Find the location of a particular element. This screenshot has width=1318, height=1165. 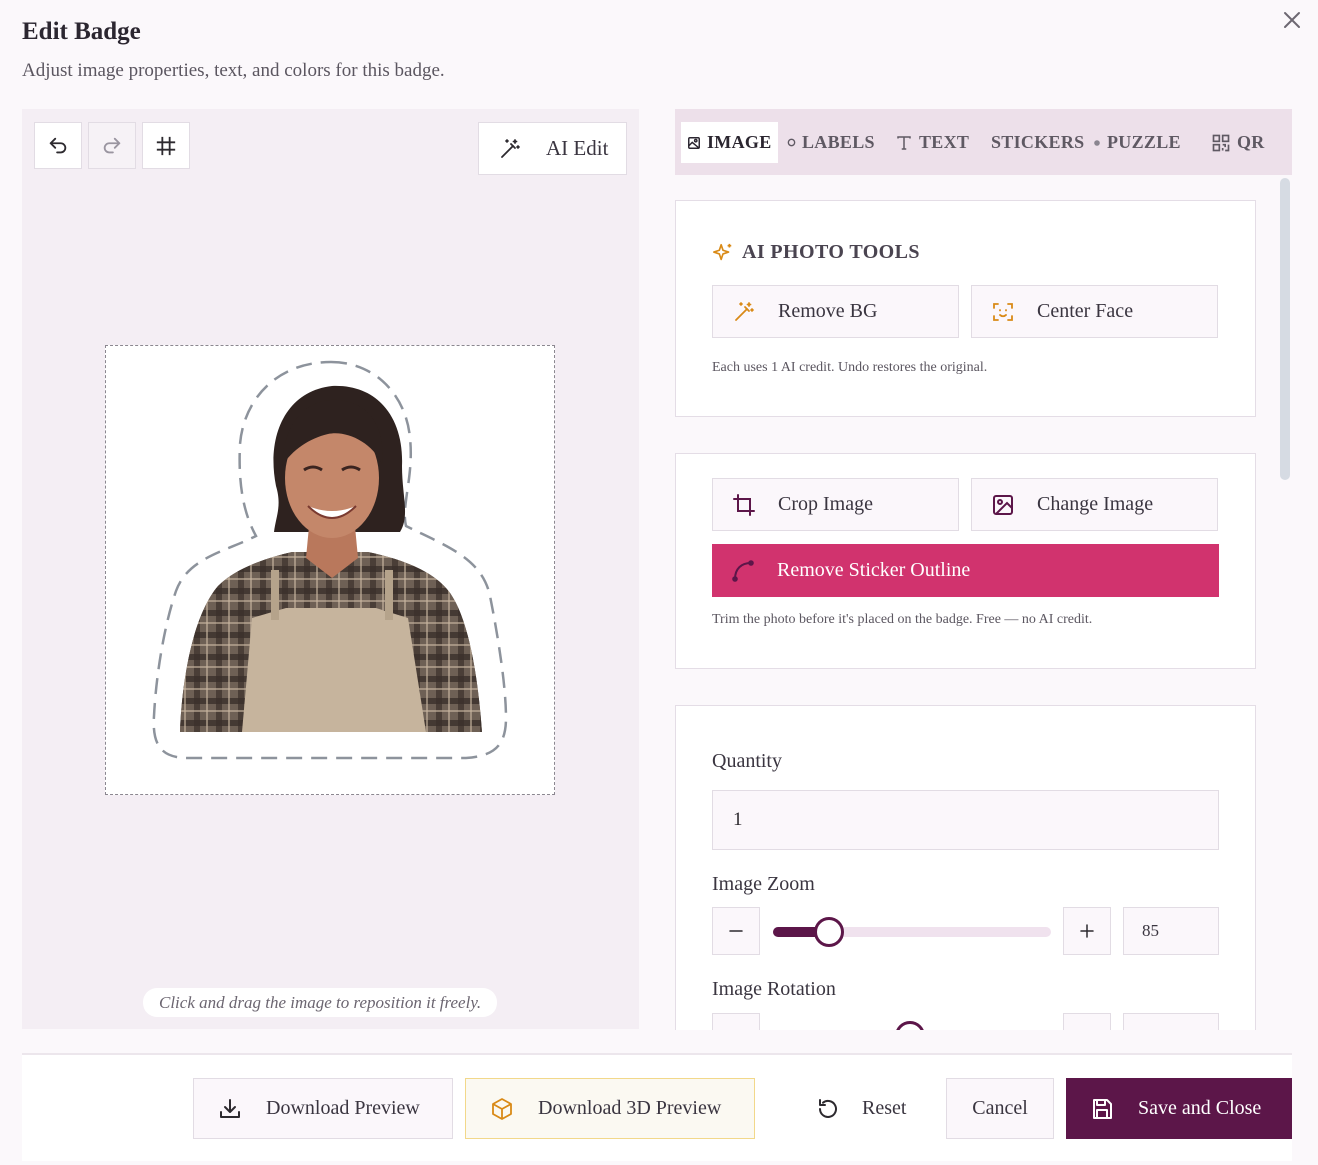

image-zoom-label: Image Zoom is located at coordinates (763, 884).